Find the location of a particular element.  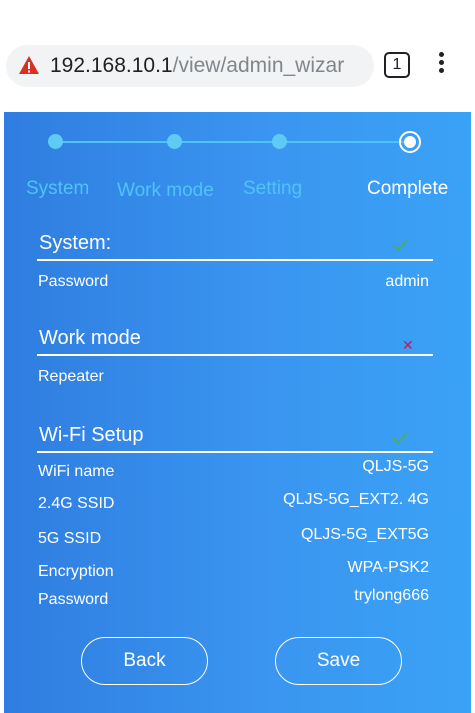

cross-icon: ✕ is located at coordinates (408, 345).